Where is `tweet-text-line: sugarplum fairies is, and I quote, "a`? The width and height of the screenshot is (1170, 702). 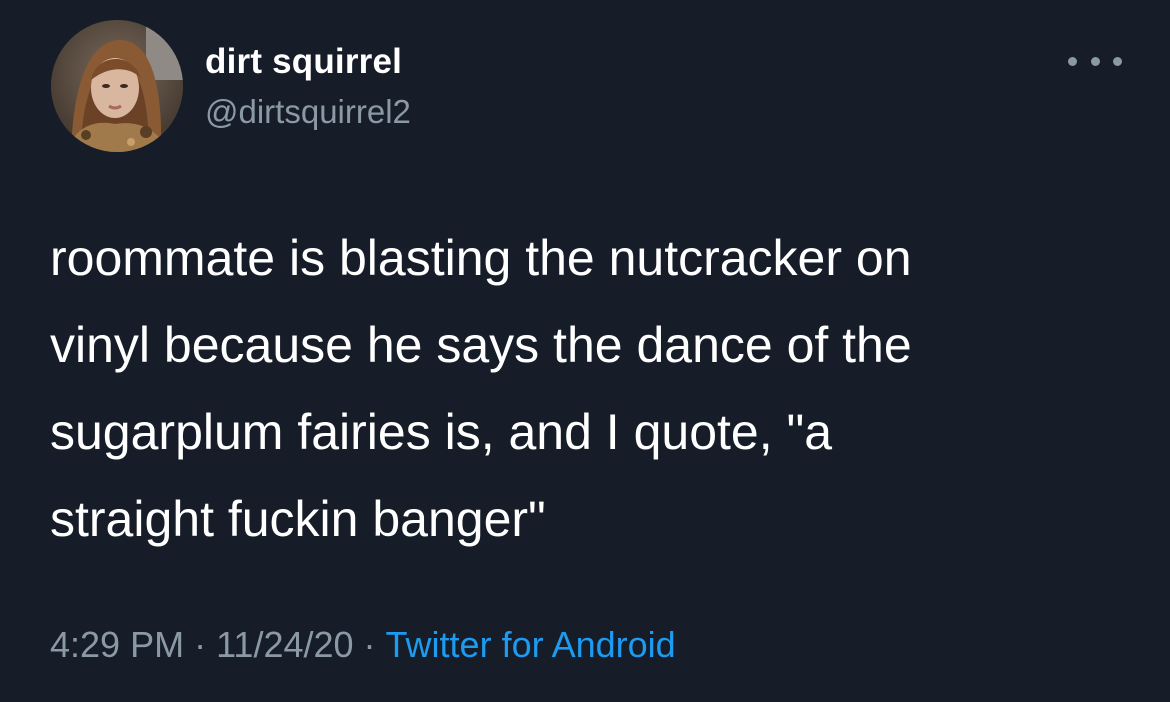 tweet-text-line: sugarplum fairies is, and I quote, "a is located at coordinates (441, 432).